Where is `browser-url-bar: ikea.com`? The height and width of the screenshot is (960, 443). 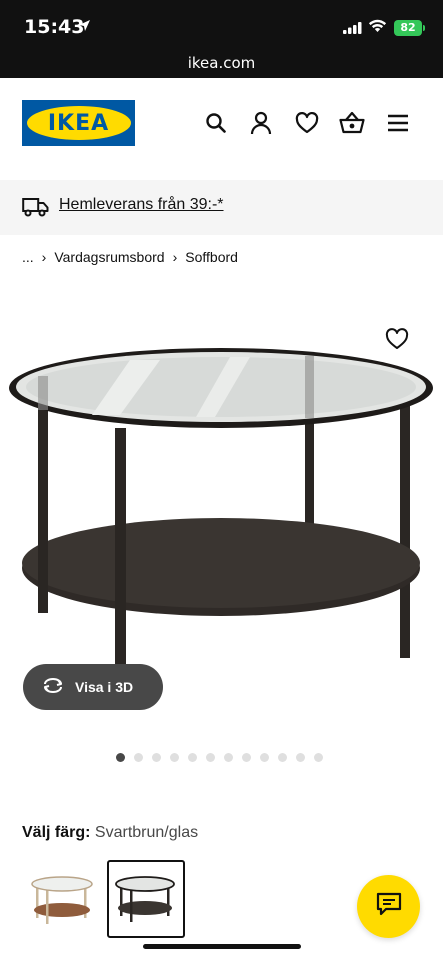
browser-url-bar: ikea.com is located at coordinates (221, 64).